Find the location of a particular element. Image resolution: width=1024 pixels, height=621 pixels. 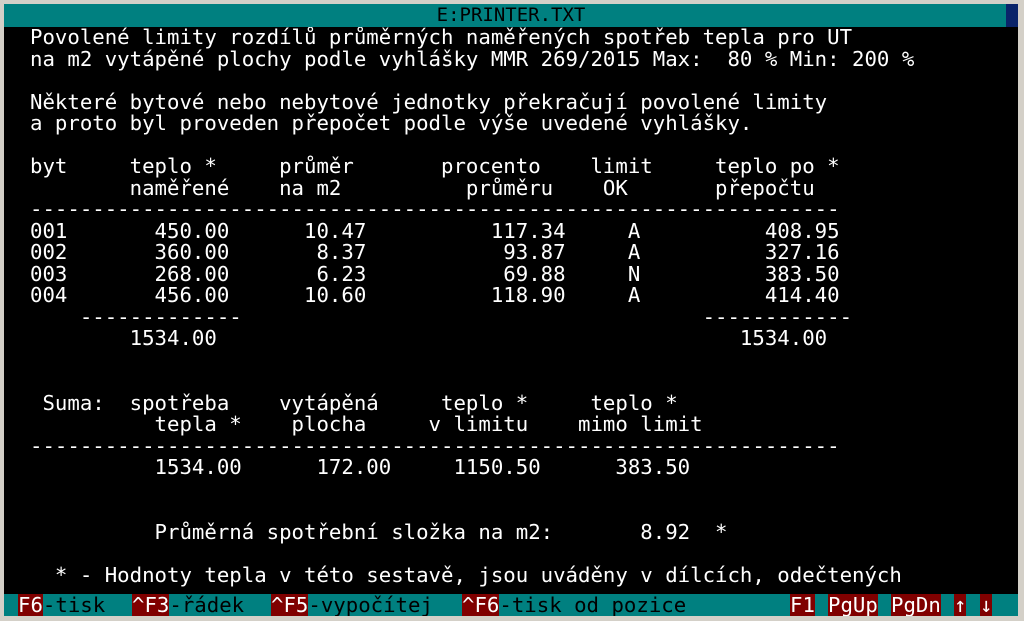

calculate-command: ^F5-vypočítej is located at coordinates (352, 605).